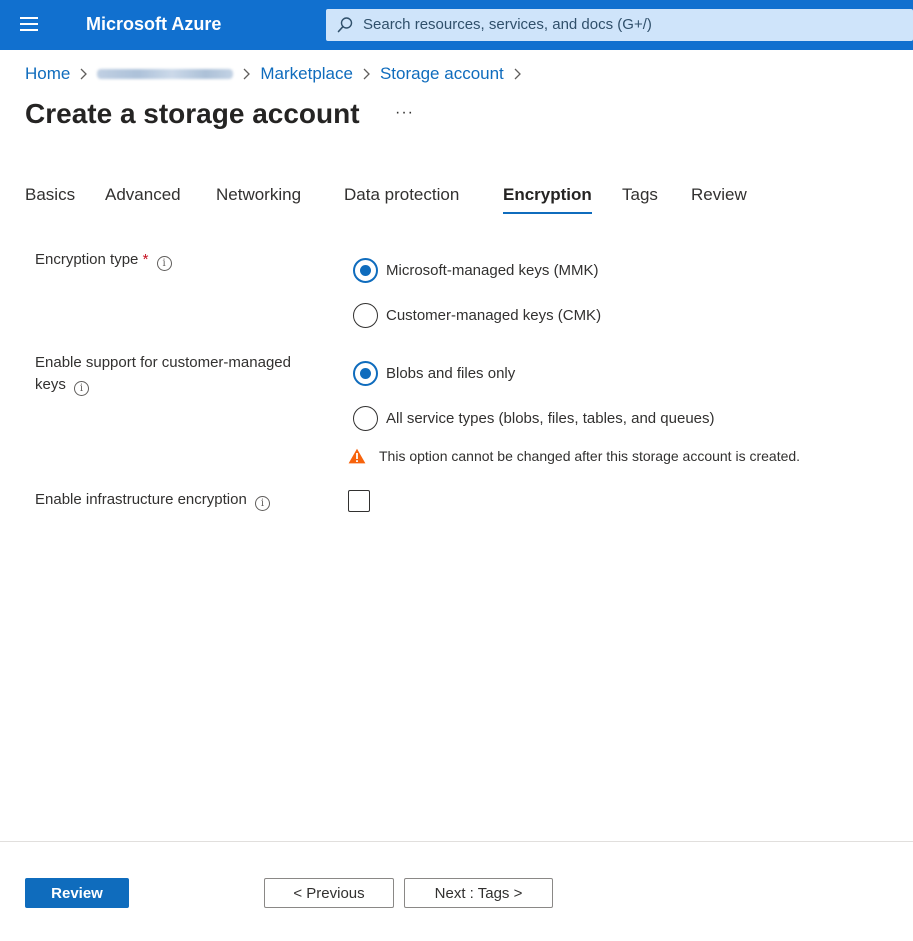 This screenshot has width=913, height=941. Describe the element at coordinates (258, 195) in the screenshot. I see `tab-networking: Networking` at that location.